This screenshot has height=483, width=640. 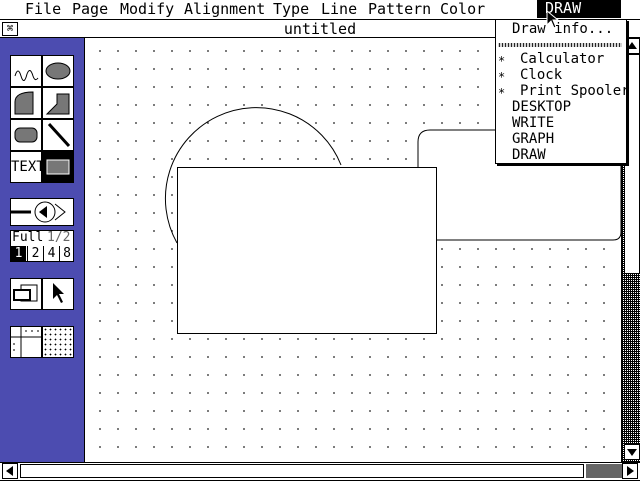 I want to click on clock-mark: *, so click(x=502, y=77).